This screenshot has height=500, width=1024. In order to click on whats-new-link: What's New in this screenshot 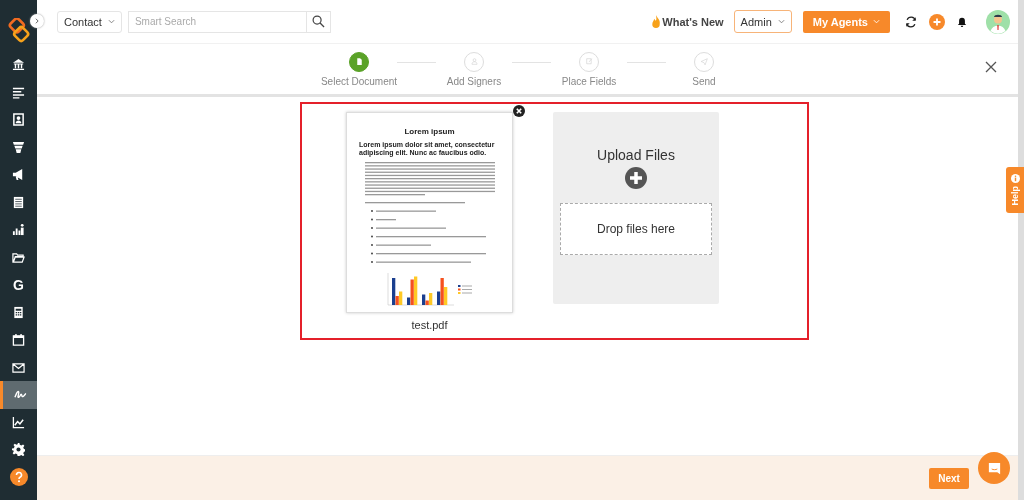, I will do `click(687, 21)`.